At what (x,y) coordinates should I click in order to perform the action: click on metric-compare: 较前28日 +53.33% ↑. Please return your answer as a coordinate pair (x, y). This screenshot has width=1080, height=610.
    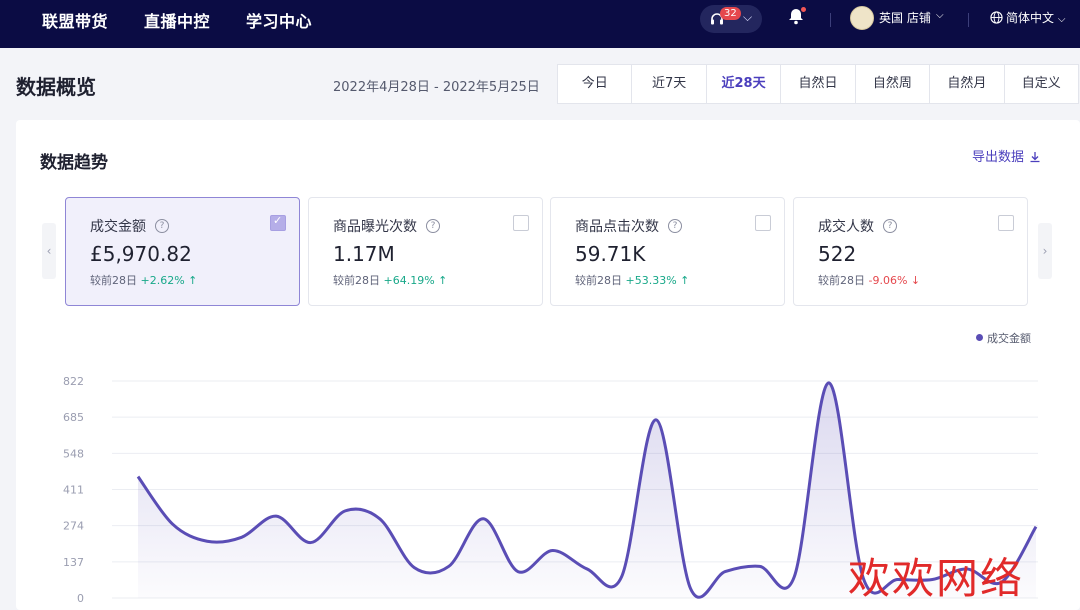
    Looking at the image, I should click on (632, 280).